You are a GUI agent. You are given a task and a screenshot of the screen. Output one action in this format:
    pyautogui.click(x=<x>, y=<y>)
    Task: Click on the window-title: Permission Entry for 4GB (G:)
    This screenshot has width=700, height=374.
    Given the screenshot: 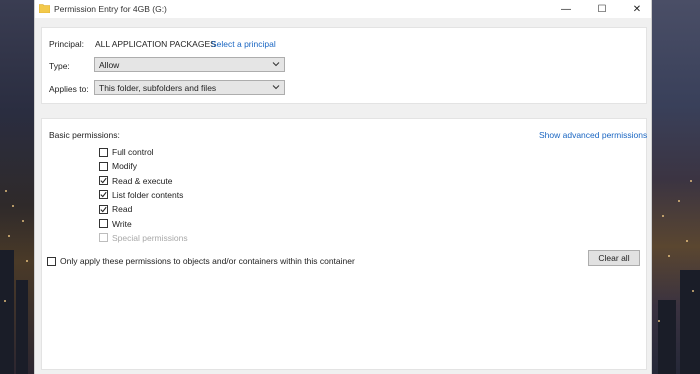 What is the action you would take?
    pyautogui.click(x=110, y=9)
    